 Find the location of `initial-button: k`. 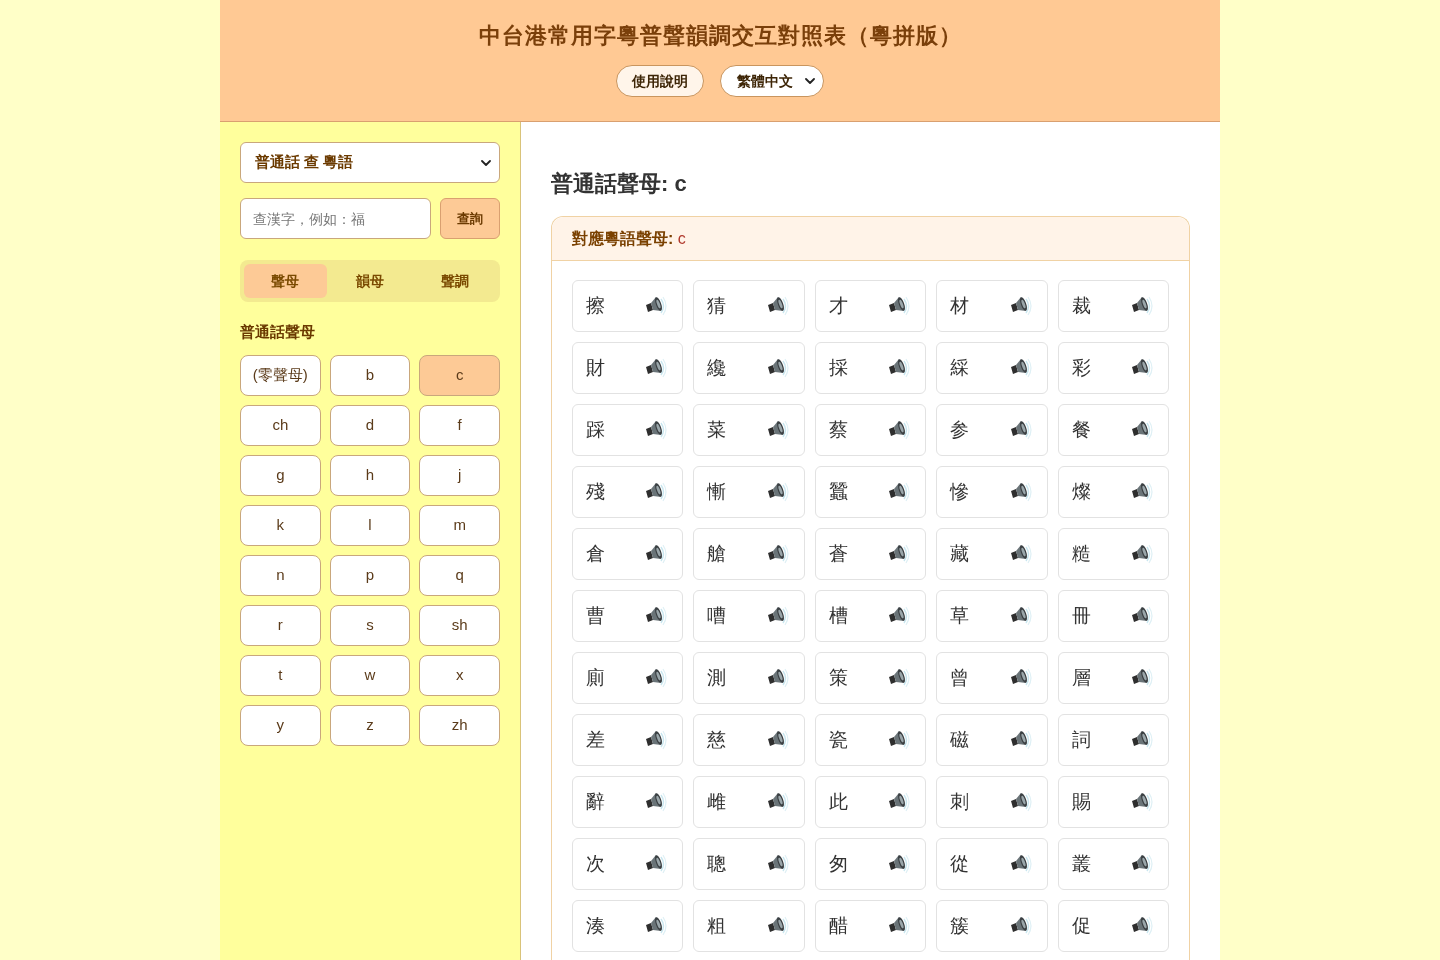

initial-button: k is located at coordinates (280, 525).